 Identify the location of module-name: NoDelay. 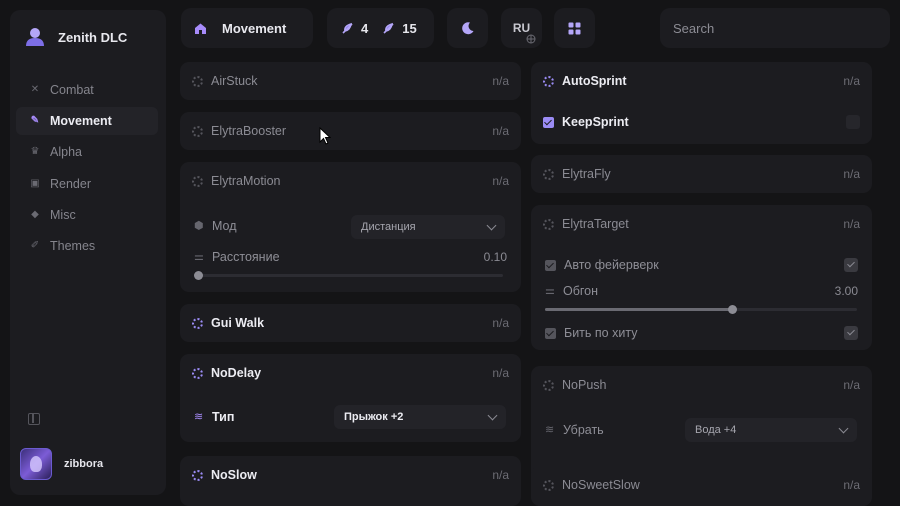
(236, 373).